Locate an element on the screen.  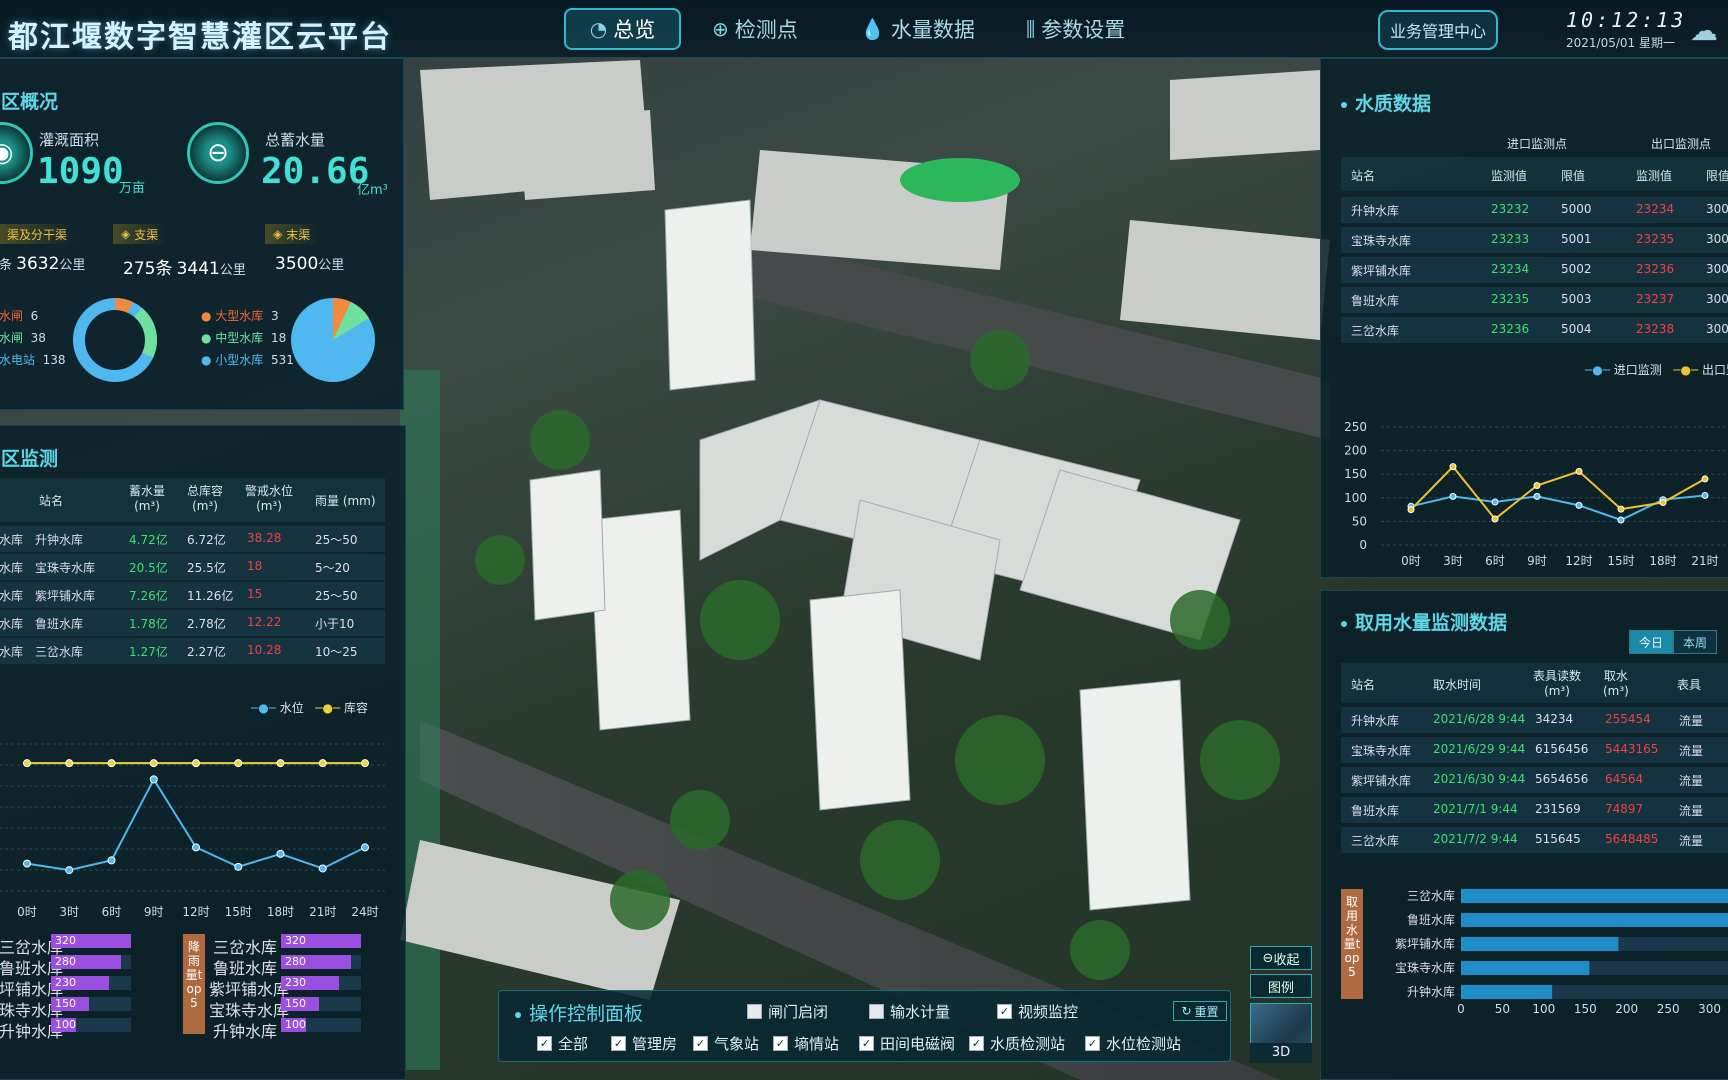
table-row: 水库 宝珠寺水库 20.5亿 25.5亿 18 5～20 is located at coordinates (192, 567).